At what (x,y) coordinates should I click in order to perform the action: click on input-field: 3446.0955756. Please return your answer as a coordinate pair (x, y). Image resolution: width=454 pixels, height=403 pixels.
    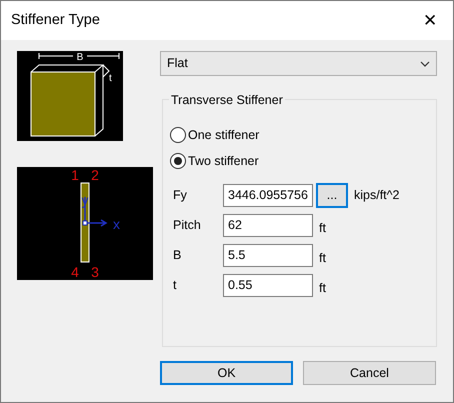
    Looking at the image, I should click on (268, 195).